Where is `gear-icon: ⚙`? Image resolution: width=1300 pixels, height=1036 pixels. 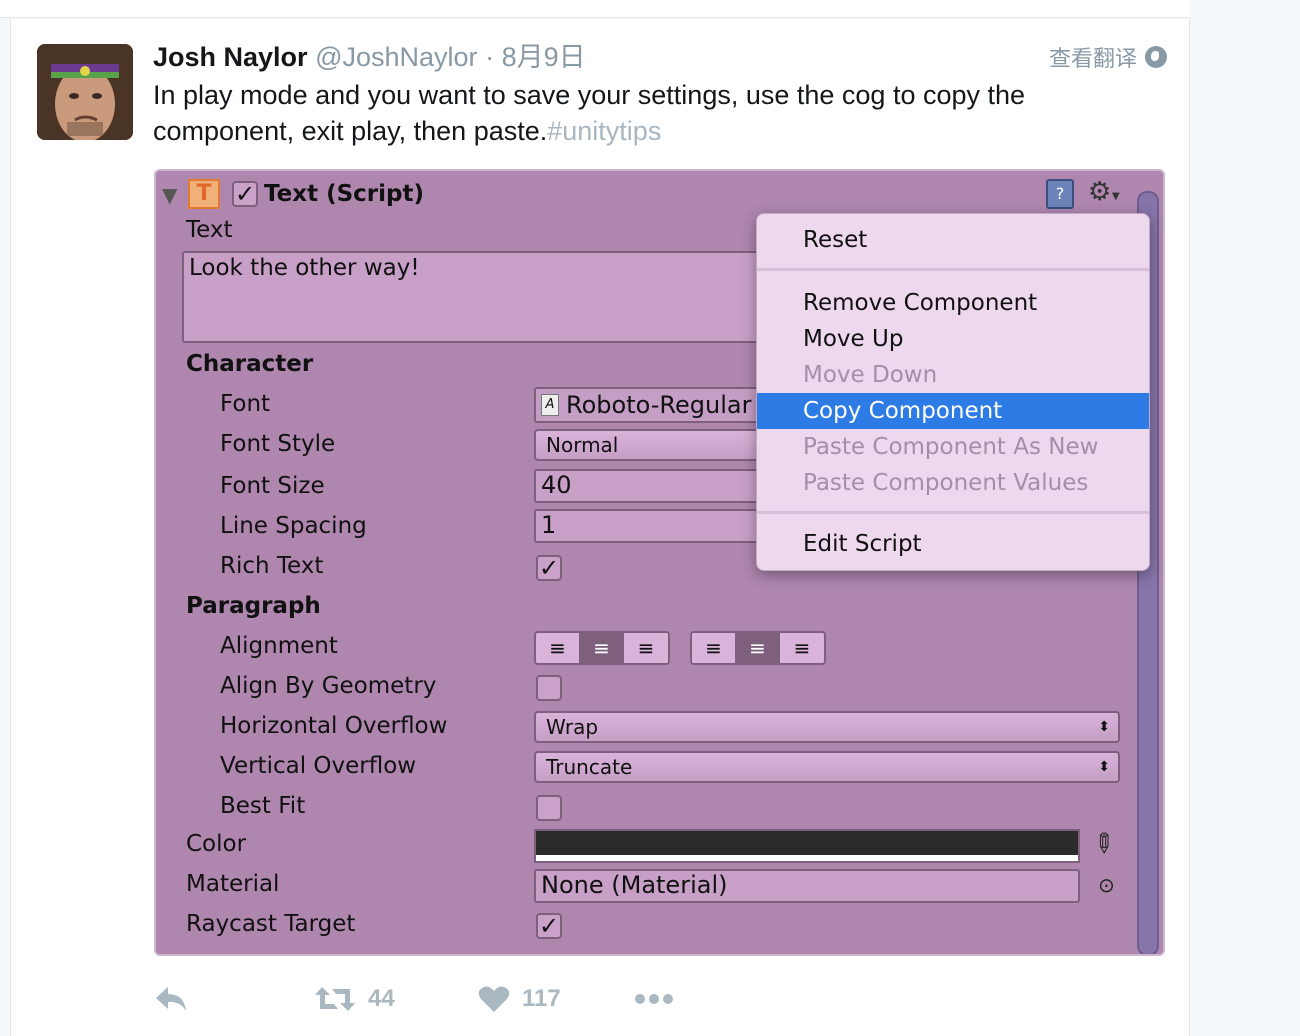 gear-icon: ⚙ is located at coordinates (1099, 192).